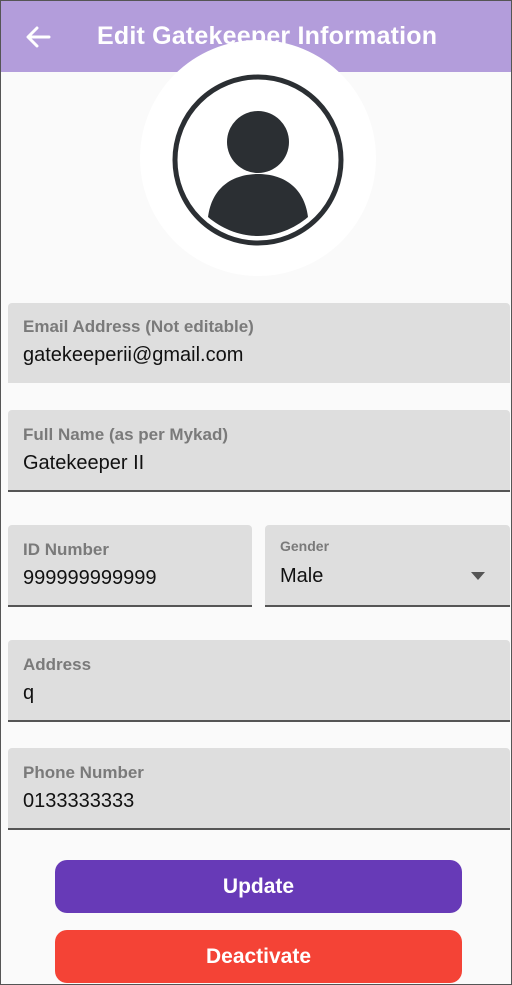 The height and width of the screenshot is (985, 512). I want to click on back-button, so click(38, 36).